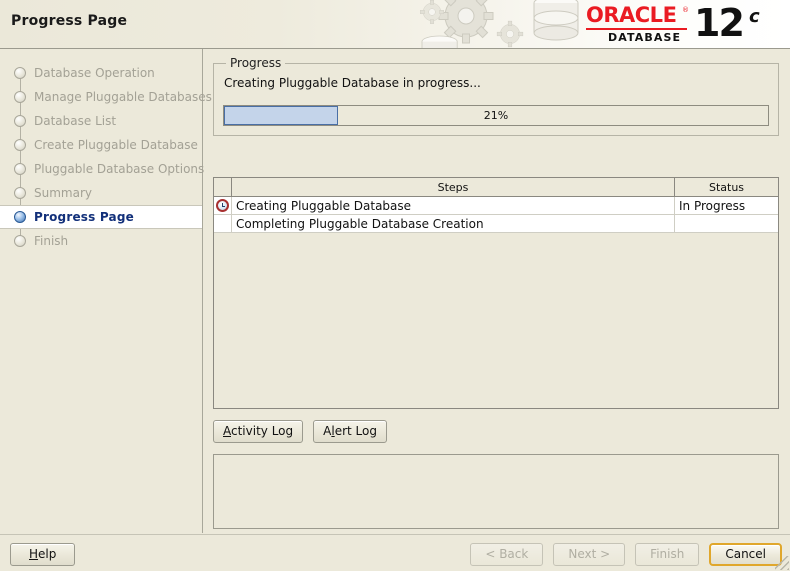 This screenshot has width=790, height=571. Describe the element at coordinates (645, 37) in the screenshot. I see `product-name: DATABASE` at that location.